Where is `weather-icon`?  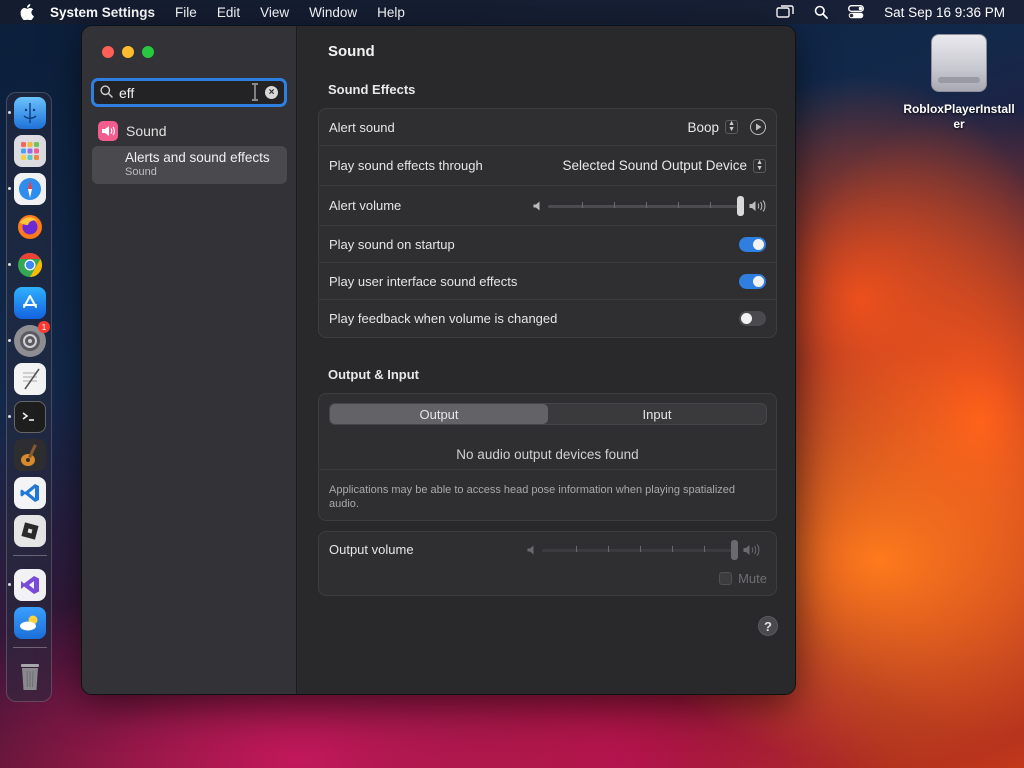
weather-icon is located at coordinates (30, 623).